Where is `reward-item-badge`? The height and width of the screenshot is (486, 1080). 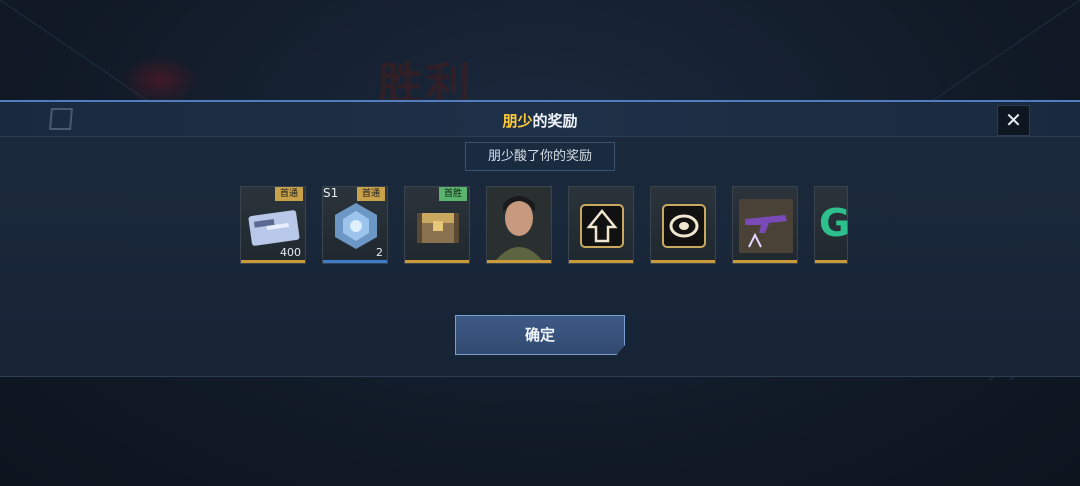 reward-item-badge is located at coordinates (683, 225).